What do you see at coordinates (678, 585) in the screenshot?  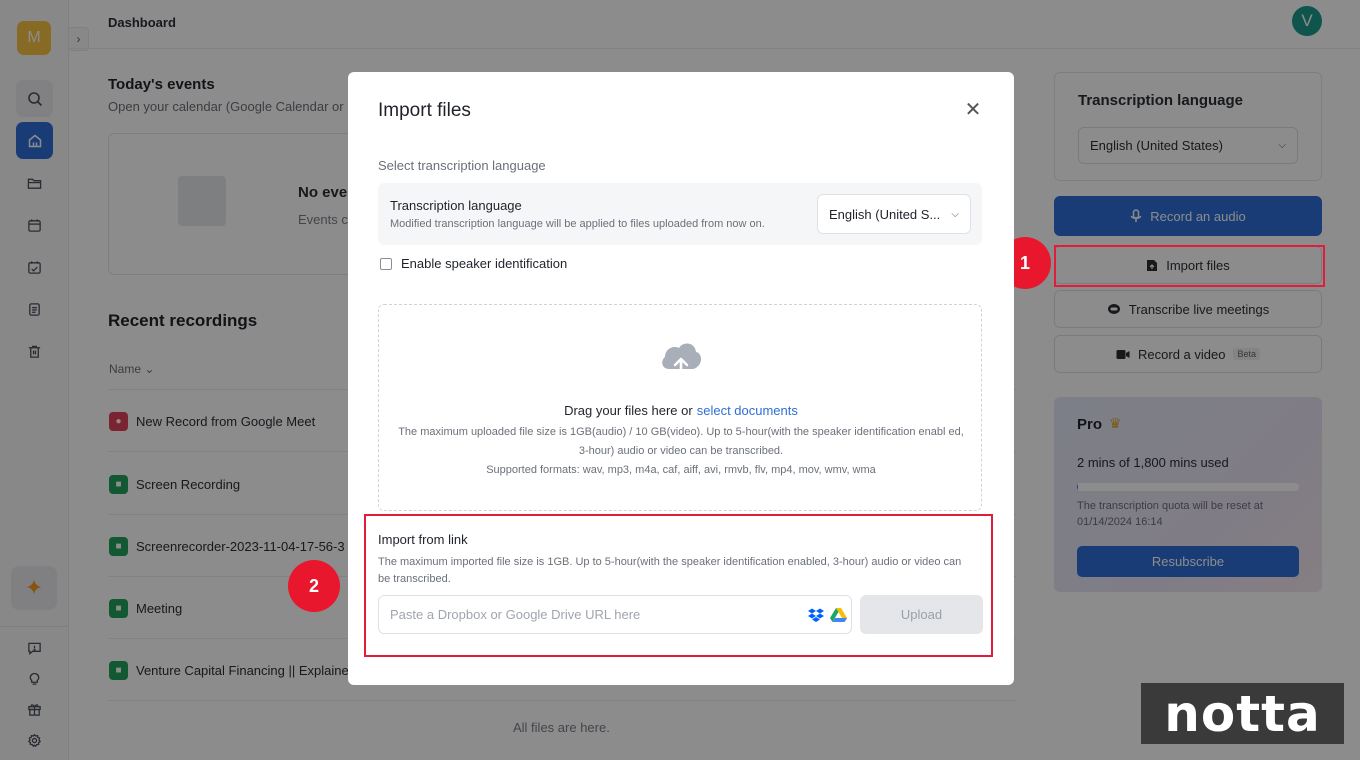 I see `annotation-highlight-import-from-link` at bounding box center [678, 585].